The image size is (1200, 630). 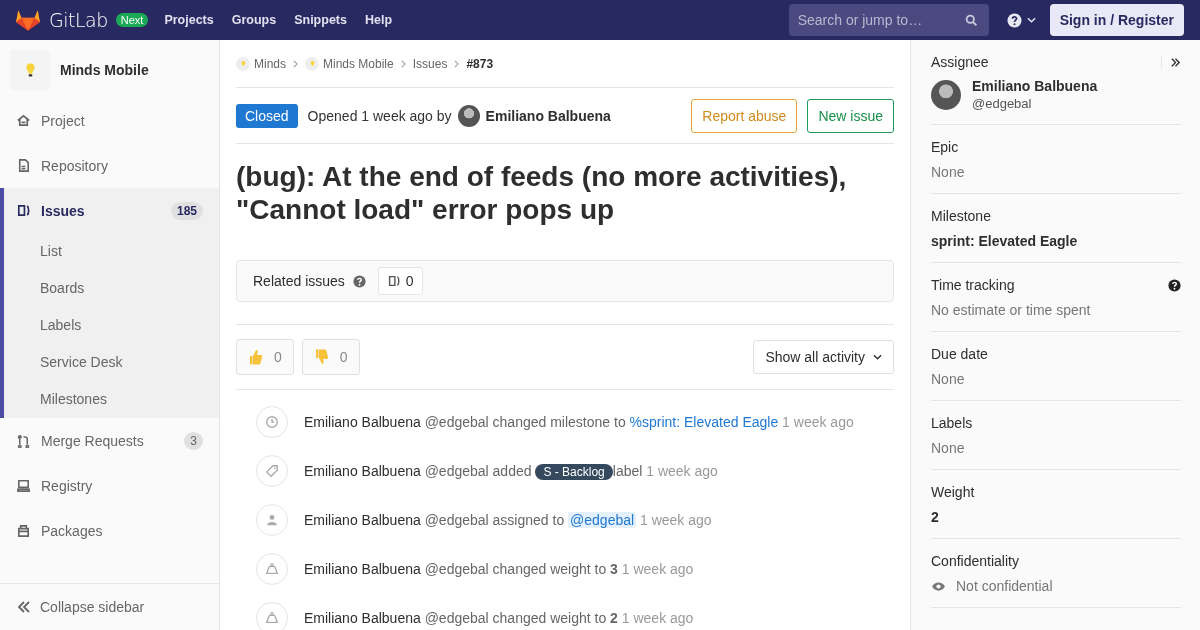 What do you see at coordinates (945, 147) in the screenshot?
I see `sidebar-block-label: Epic` at bounding box center [945, 147].